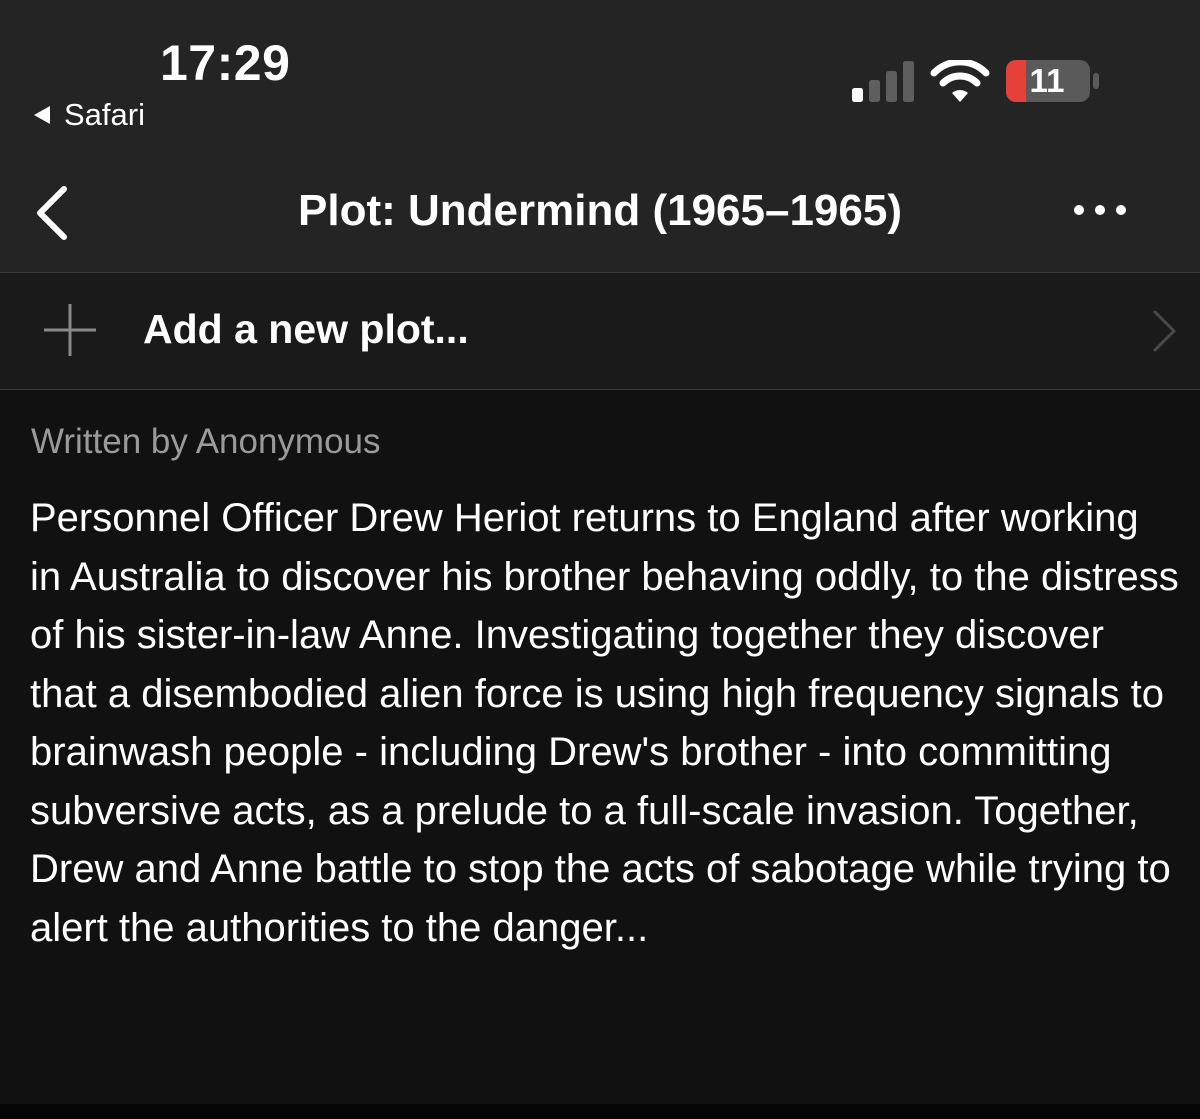 The height and width of the screenshot is (1119, 1200). What do you see at coordinates (600, 1111) in the screenshot?
I see `bottom-edge` at bounding box center [600, 1111].